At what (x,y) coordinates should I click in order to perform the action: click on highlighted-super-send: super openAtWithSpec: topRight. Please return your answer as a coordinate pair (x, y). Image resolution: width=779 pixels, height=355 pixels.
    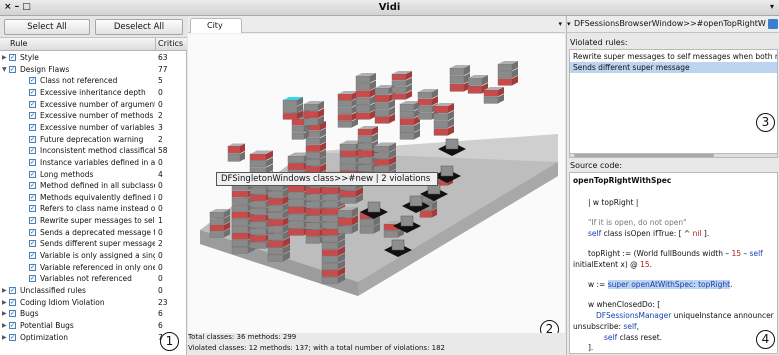
    Looking at the image, I should click on (669, 284).